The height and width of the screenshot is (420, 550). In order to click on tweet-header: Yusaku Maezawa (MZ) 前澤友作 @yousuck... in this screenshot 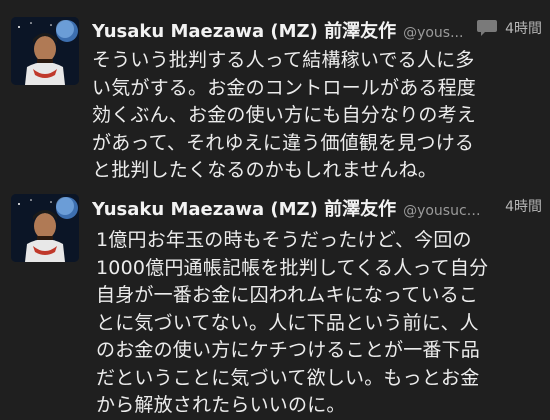, I will do `click(317, 208)`.